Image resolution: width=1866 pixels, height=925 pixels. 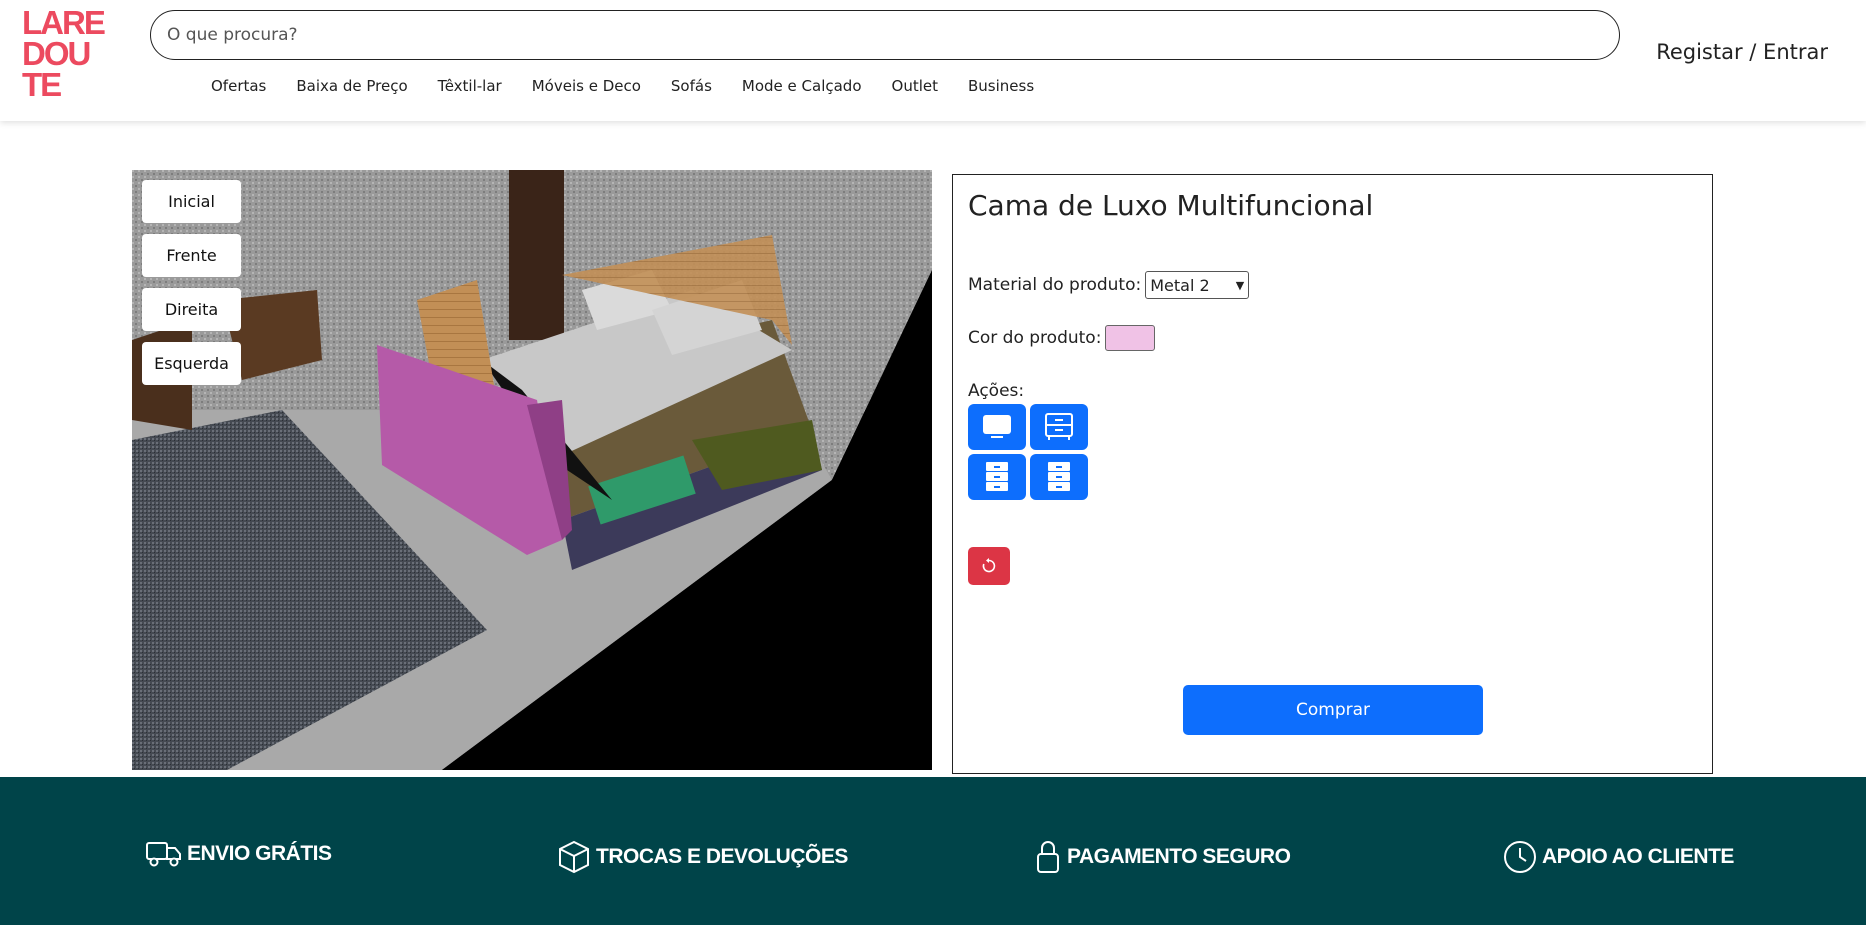 What do you see at coordinates (691, 86) in the screenshot?
I see `nav-item-sofas: Sofás` at bounding box center [691, 86].